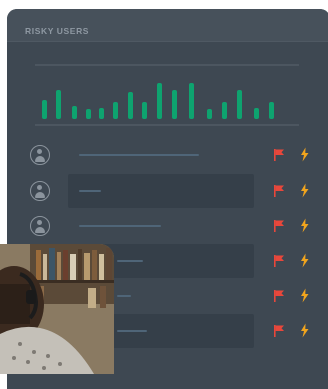  I want to click on panel-header: RISKY USERS, so click(167, 25).